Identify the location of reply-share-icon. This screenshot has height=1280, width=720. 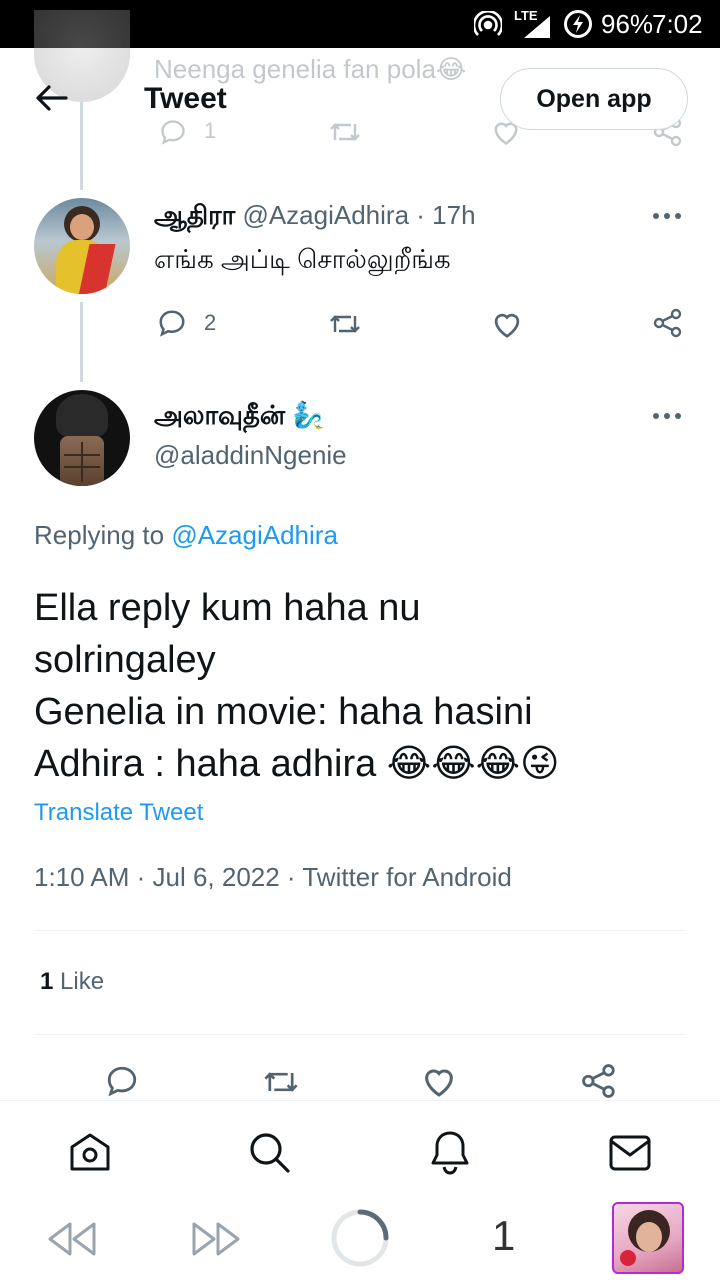
(668, 323).